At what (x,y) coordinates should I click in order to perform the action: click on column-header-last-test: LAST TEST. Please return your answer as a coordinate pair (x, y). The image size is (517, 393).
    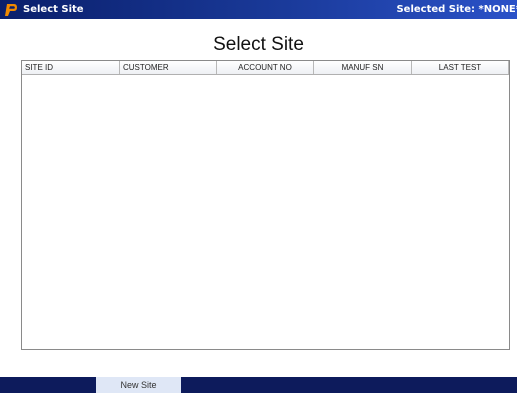
    Looking at the image, I should click on (460, 67).